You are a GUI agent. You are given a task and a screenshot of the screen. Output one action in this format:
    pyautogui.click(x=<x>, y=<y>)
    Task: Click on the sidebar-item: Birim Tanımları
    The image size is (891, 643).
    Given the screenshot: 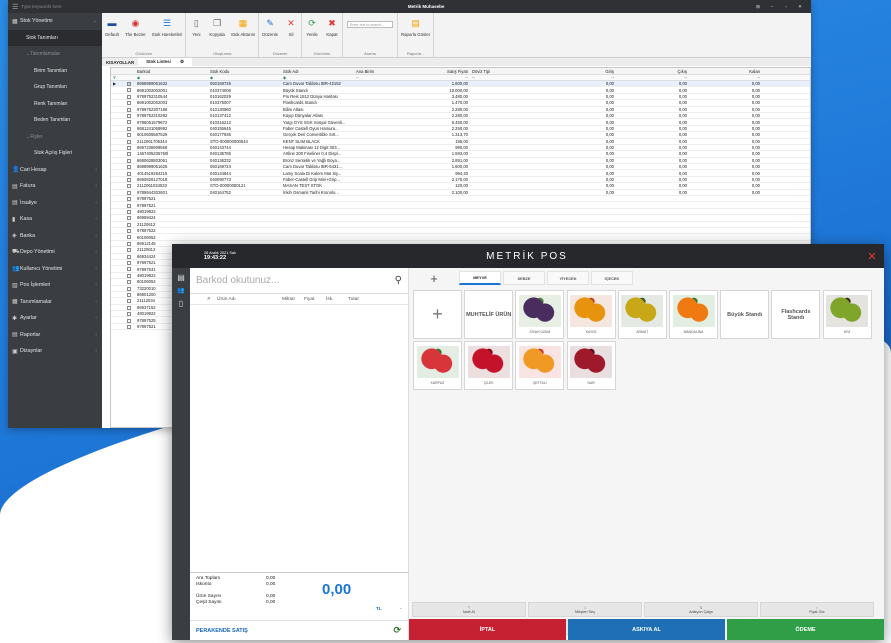 What is the action you would take?
    pyautogui.click(x=55, y=71)
    